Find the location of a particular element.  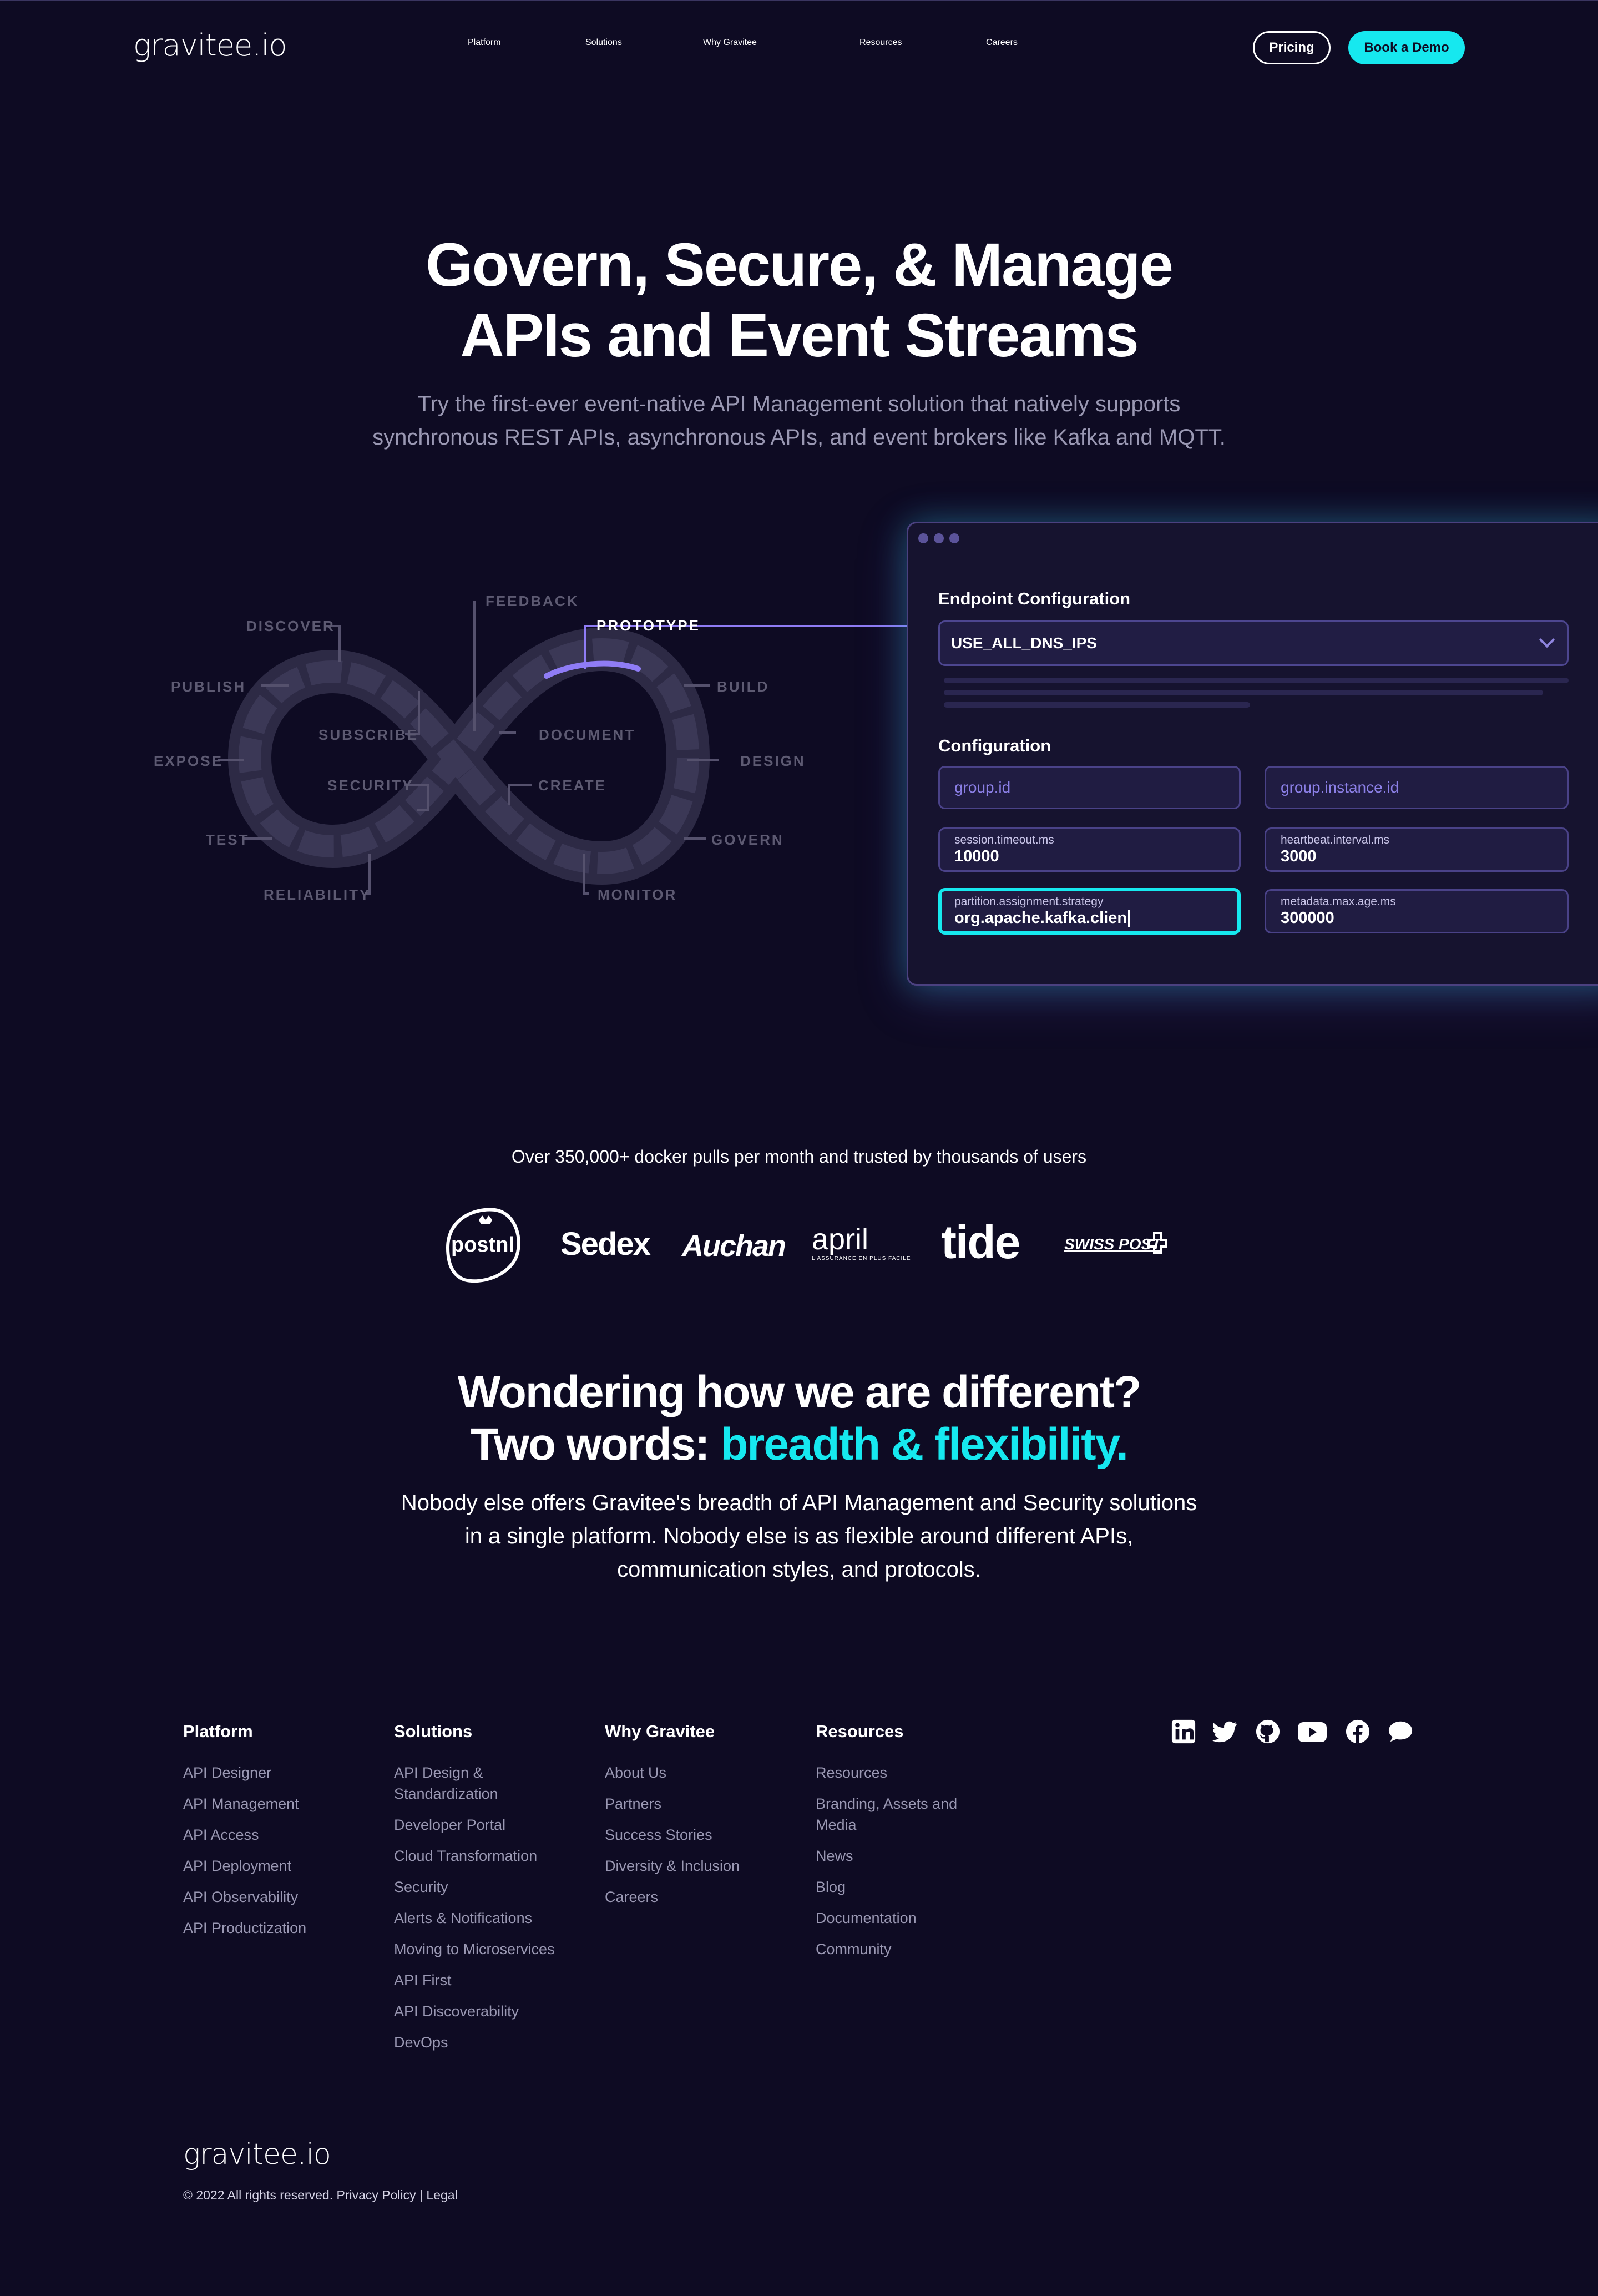

label-subscribe: SUBSCRIBE is located at coordinates (369, 734).